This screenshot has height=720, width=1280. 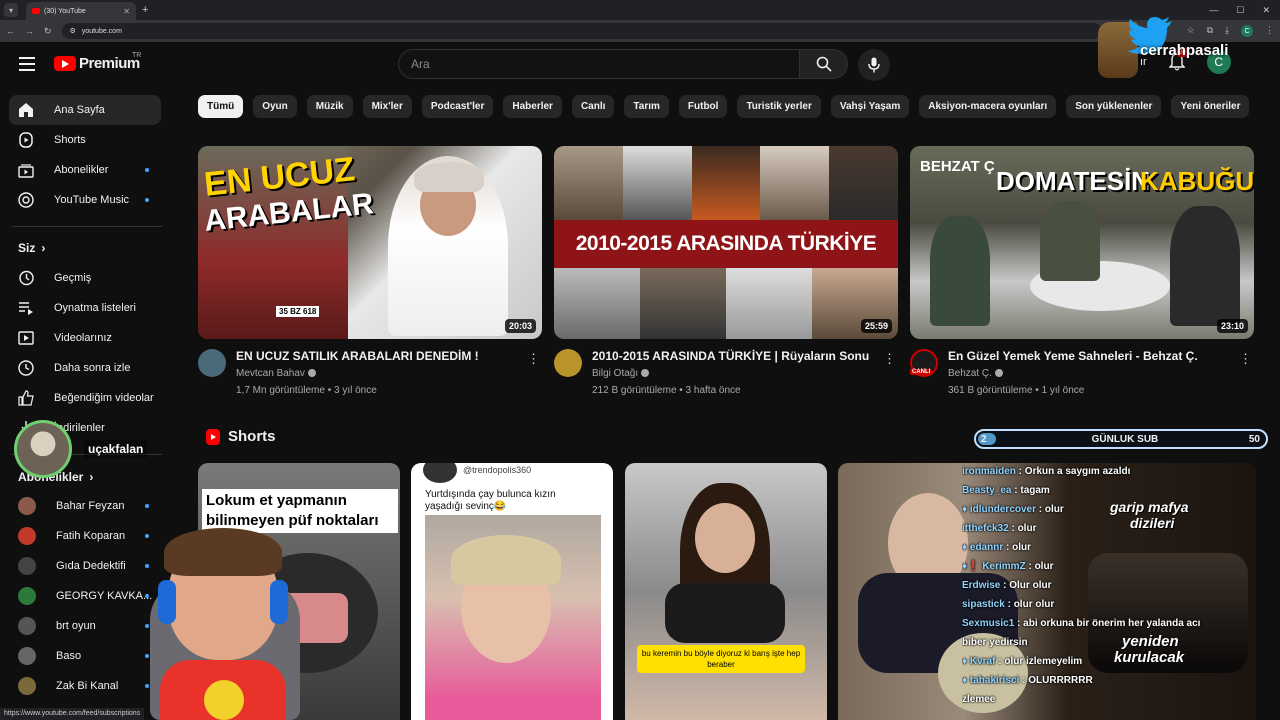 I want to click on chip-all: Tümü, so click(x=221, y=106).